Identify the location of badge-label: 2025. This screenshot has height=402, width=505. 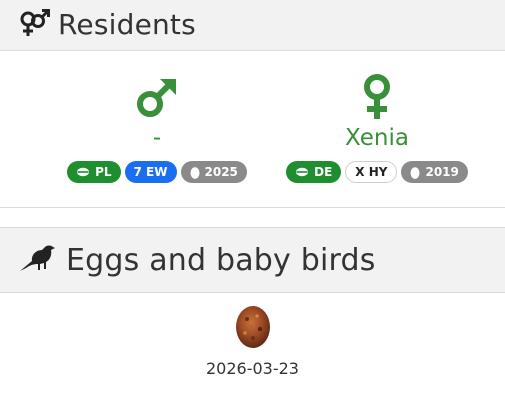
(221, 172).